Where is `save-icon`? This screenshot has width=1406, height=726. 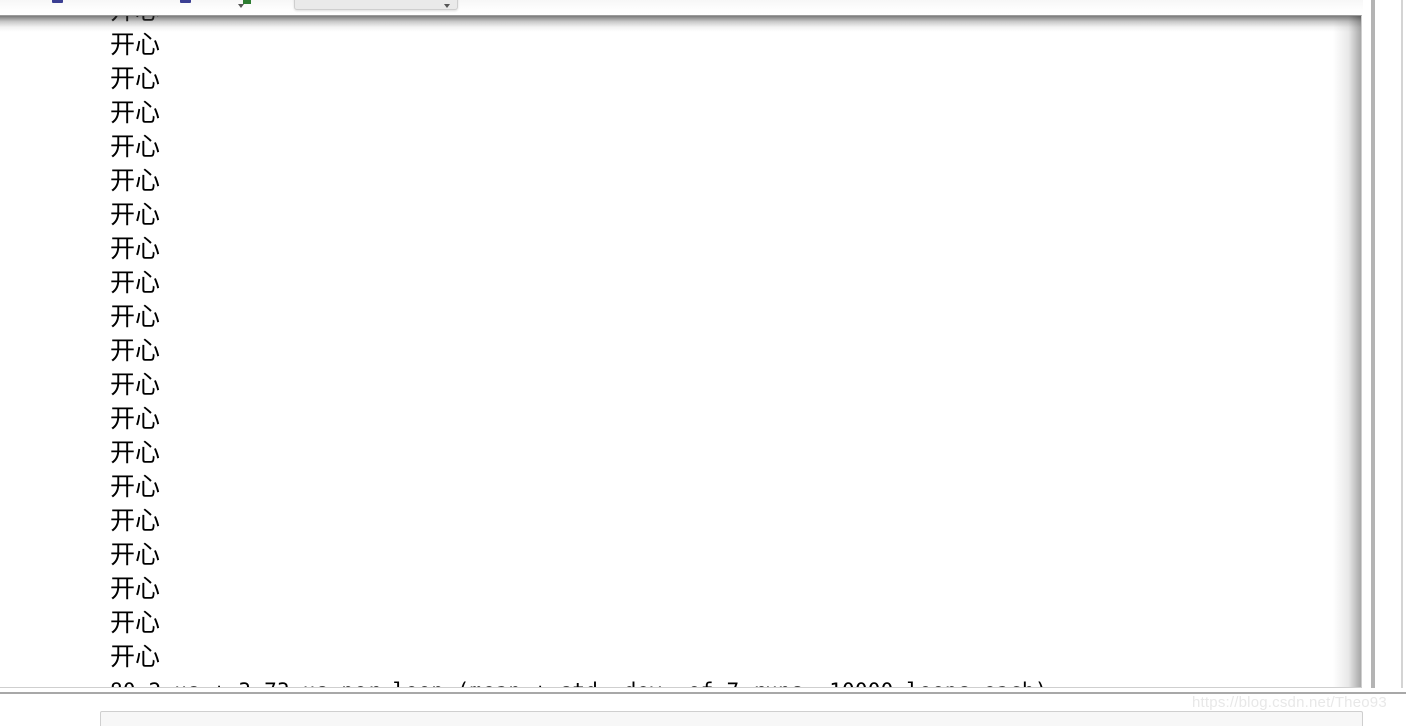
save-icon is located at coordinates (57, 1).